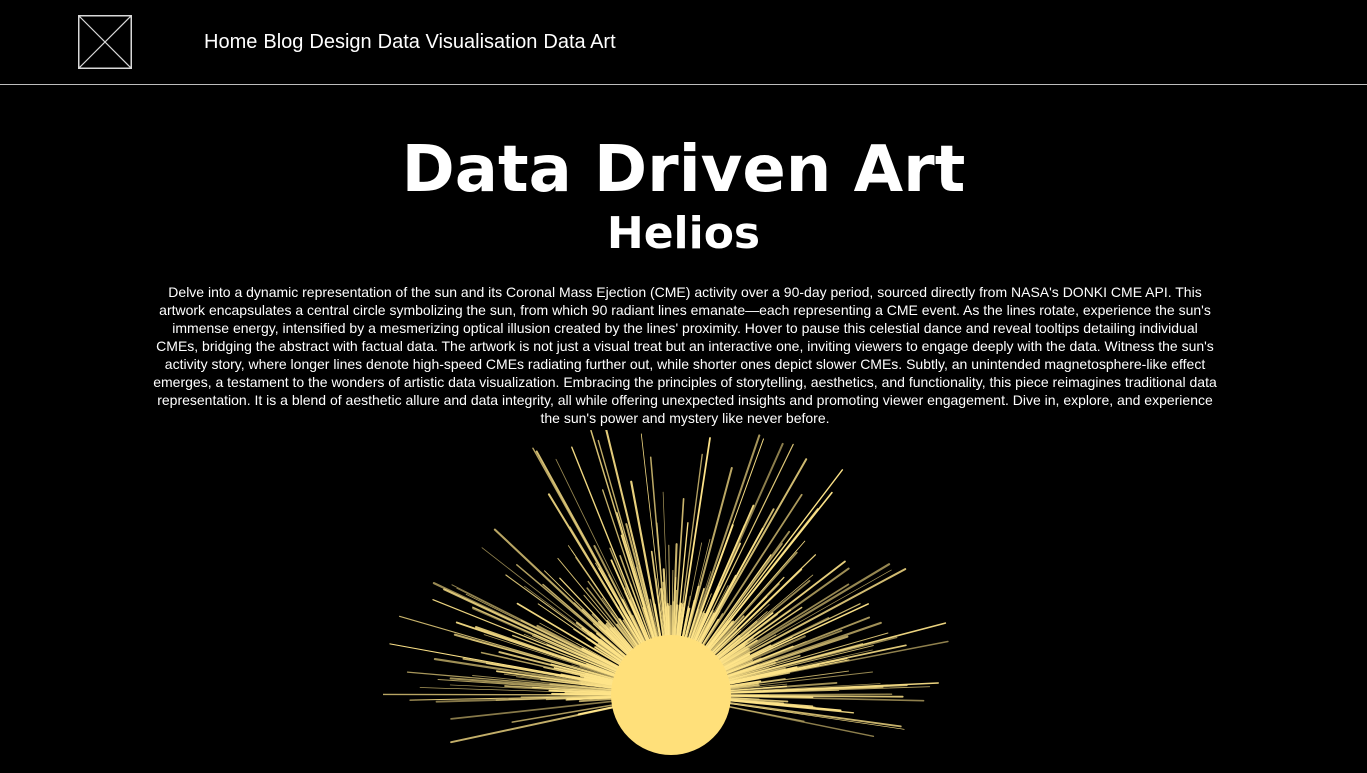  What do you see at coordinates (683, 233) in the screenshot?
I see `artwork-title: Helios` at bounding box center [683, 233].